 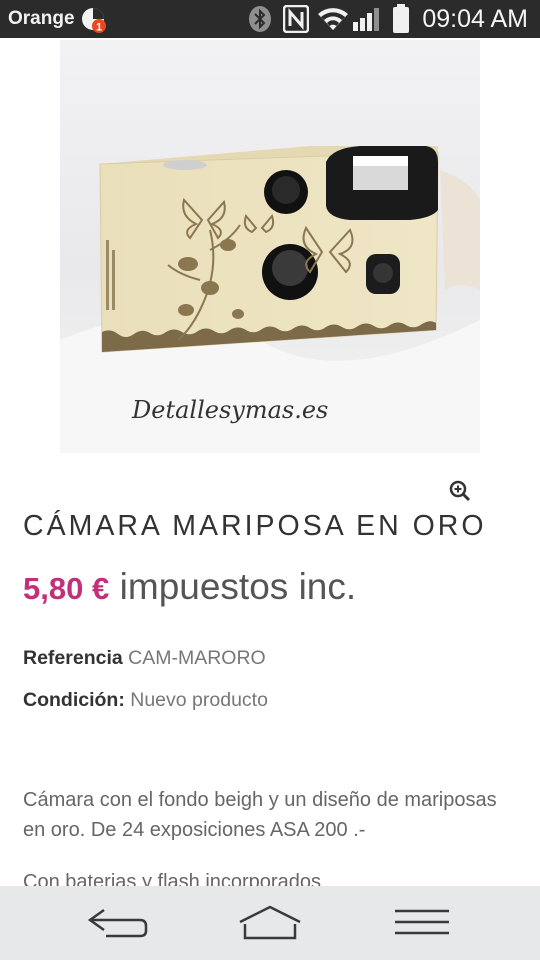 I want to click on status-bar: Orange 1 09:04 AM, so click(x=270, y=19).